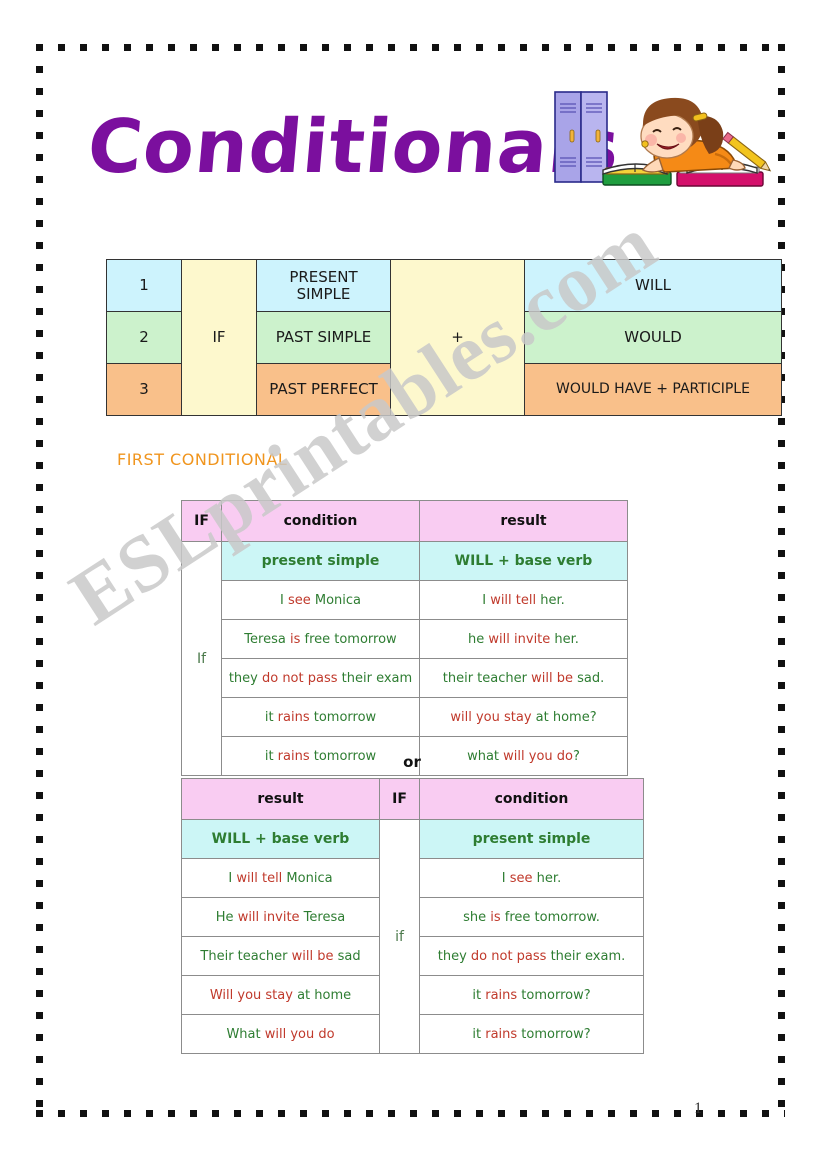 The height and width of the screenshot is (1169, 821). Describe the element at coordinates (375, 678) in the screenshot. I see `sentence-fragment: their exam` at that location.